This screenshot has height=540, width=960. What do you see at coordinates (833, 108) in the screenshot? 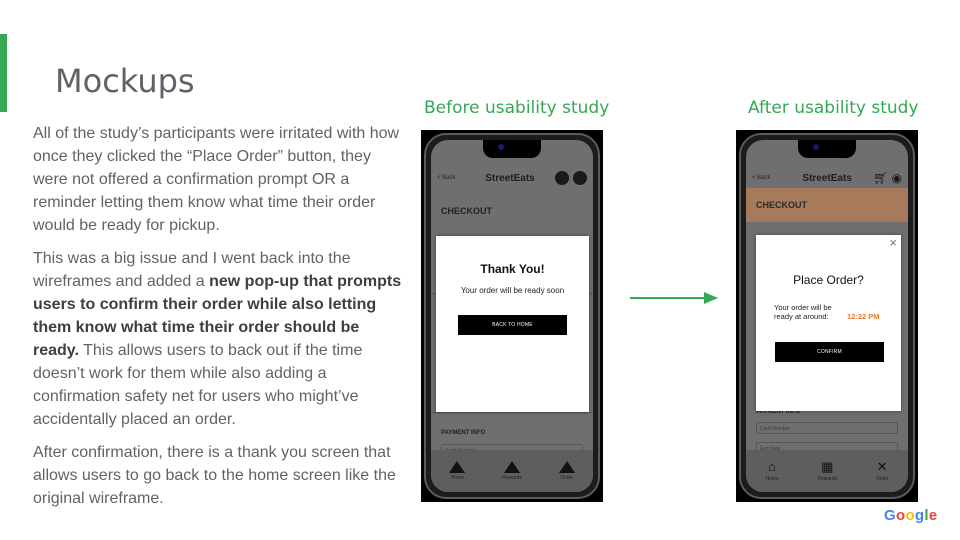
I see `caption-after: After usability study` at bounding box center [833, 108].